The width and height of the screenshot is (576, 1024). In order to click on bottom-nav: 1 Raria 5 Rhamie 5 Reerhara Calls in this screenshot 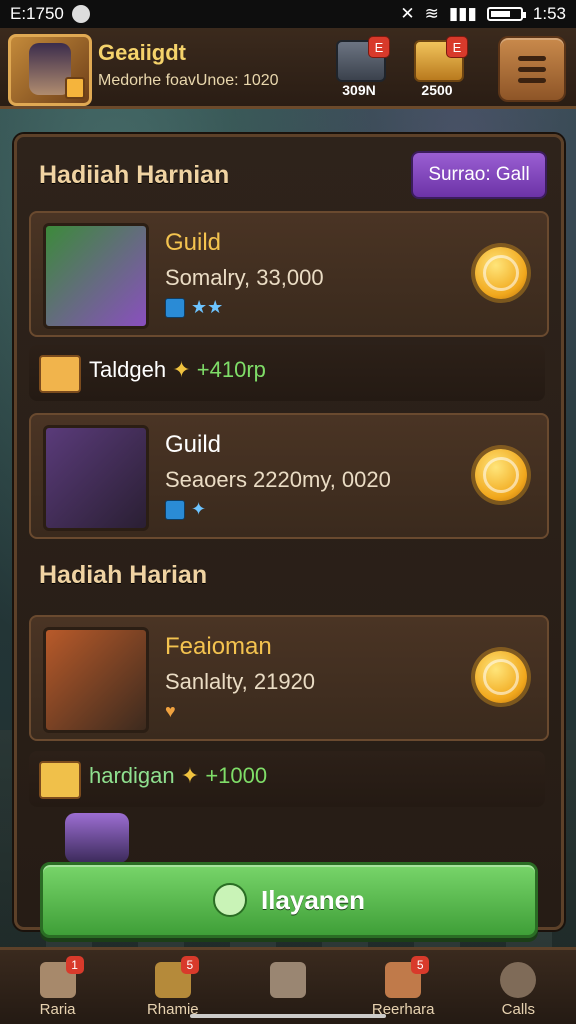, I will do `click(288, 985)`.